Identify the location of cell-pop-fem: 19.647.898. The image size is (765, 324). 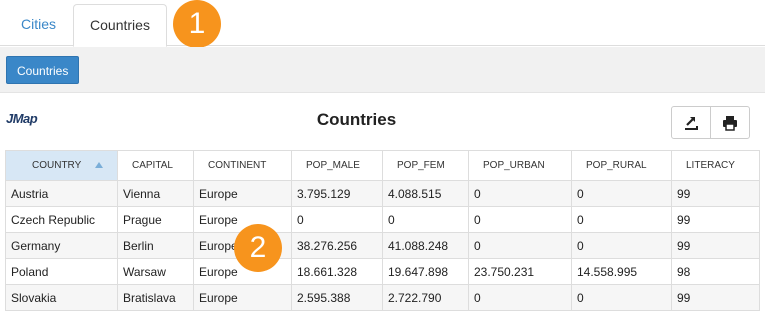
(425, 271).